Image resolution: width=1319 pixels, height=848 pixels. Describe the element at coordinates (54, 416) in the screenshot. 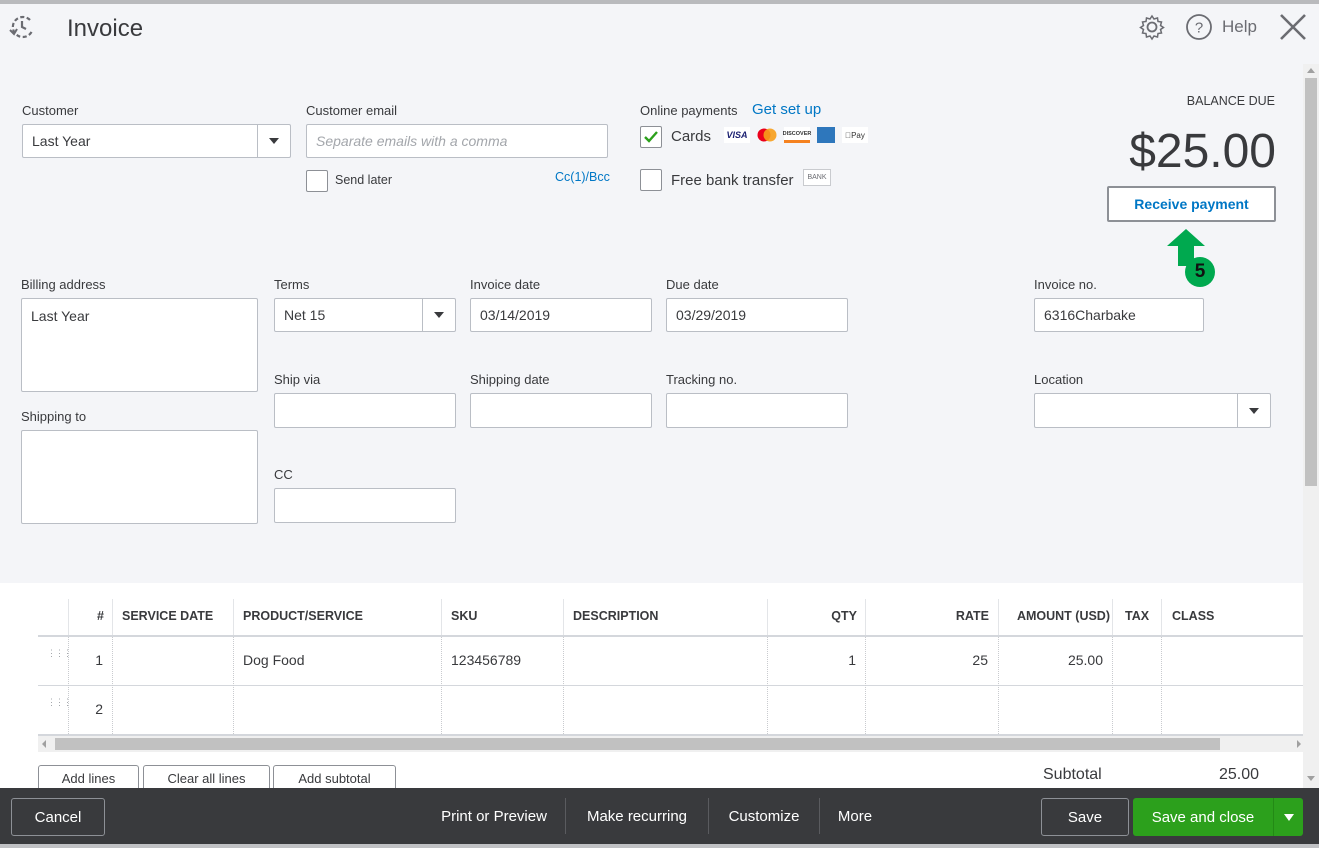

I see `shipping-to-label: Shipping to` at that location.